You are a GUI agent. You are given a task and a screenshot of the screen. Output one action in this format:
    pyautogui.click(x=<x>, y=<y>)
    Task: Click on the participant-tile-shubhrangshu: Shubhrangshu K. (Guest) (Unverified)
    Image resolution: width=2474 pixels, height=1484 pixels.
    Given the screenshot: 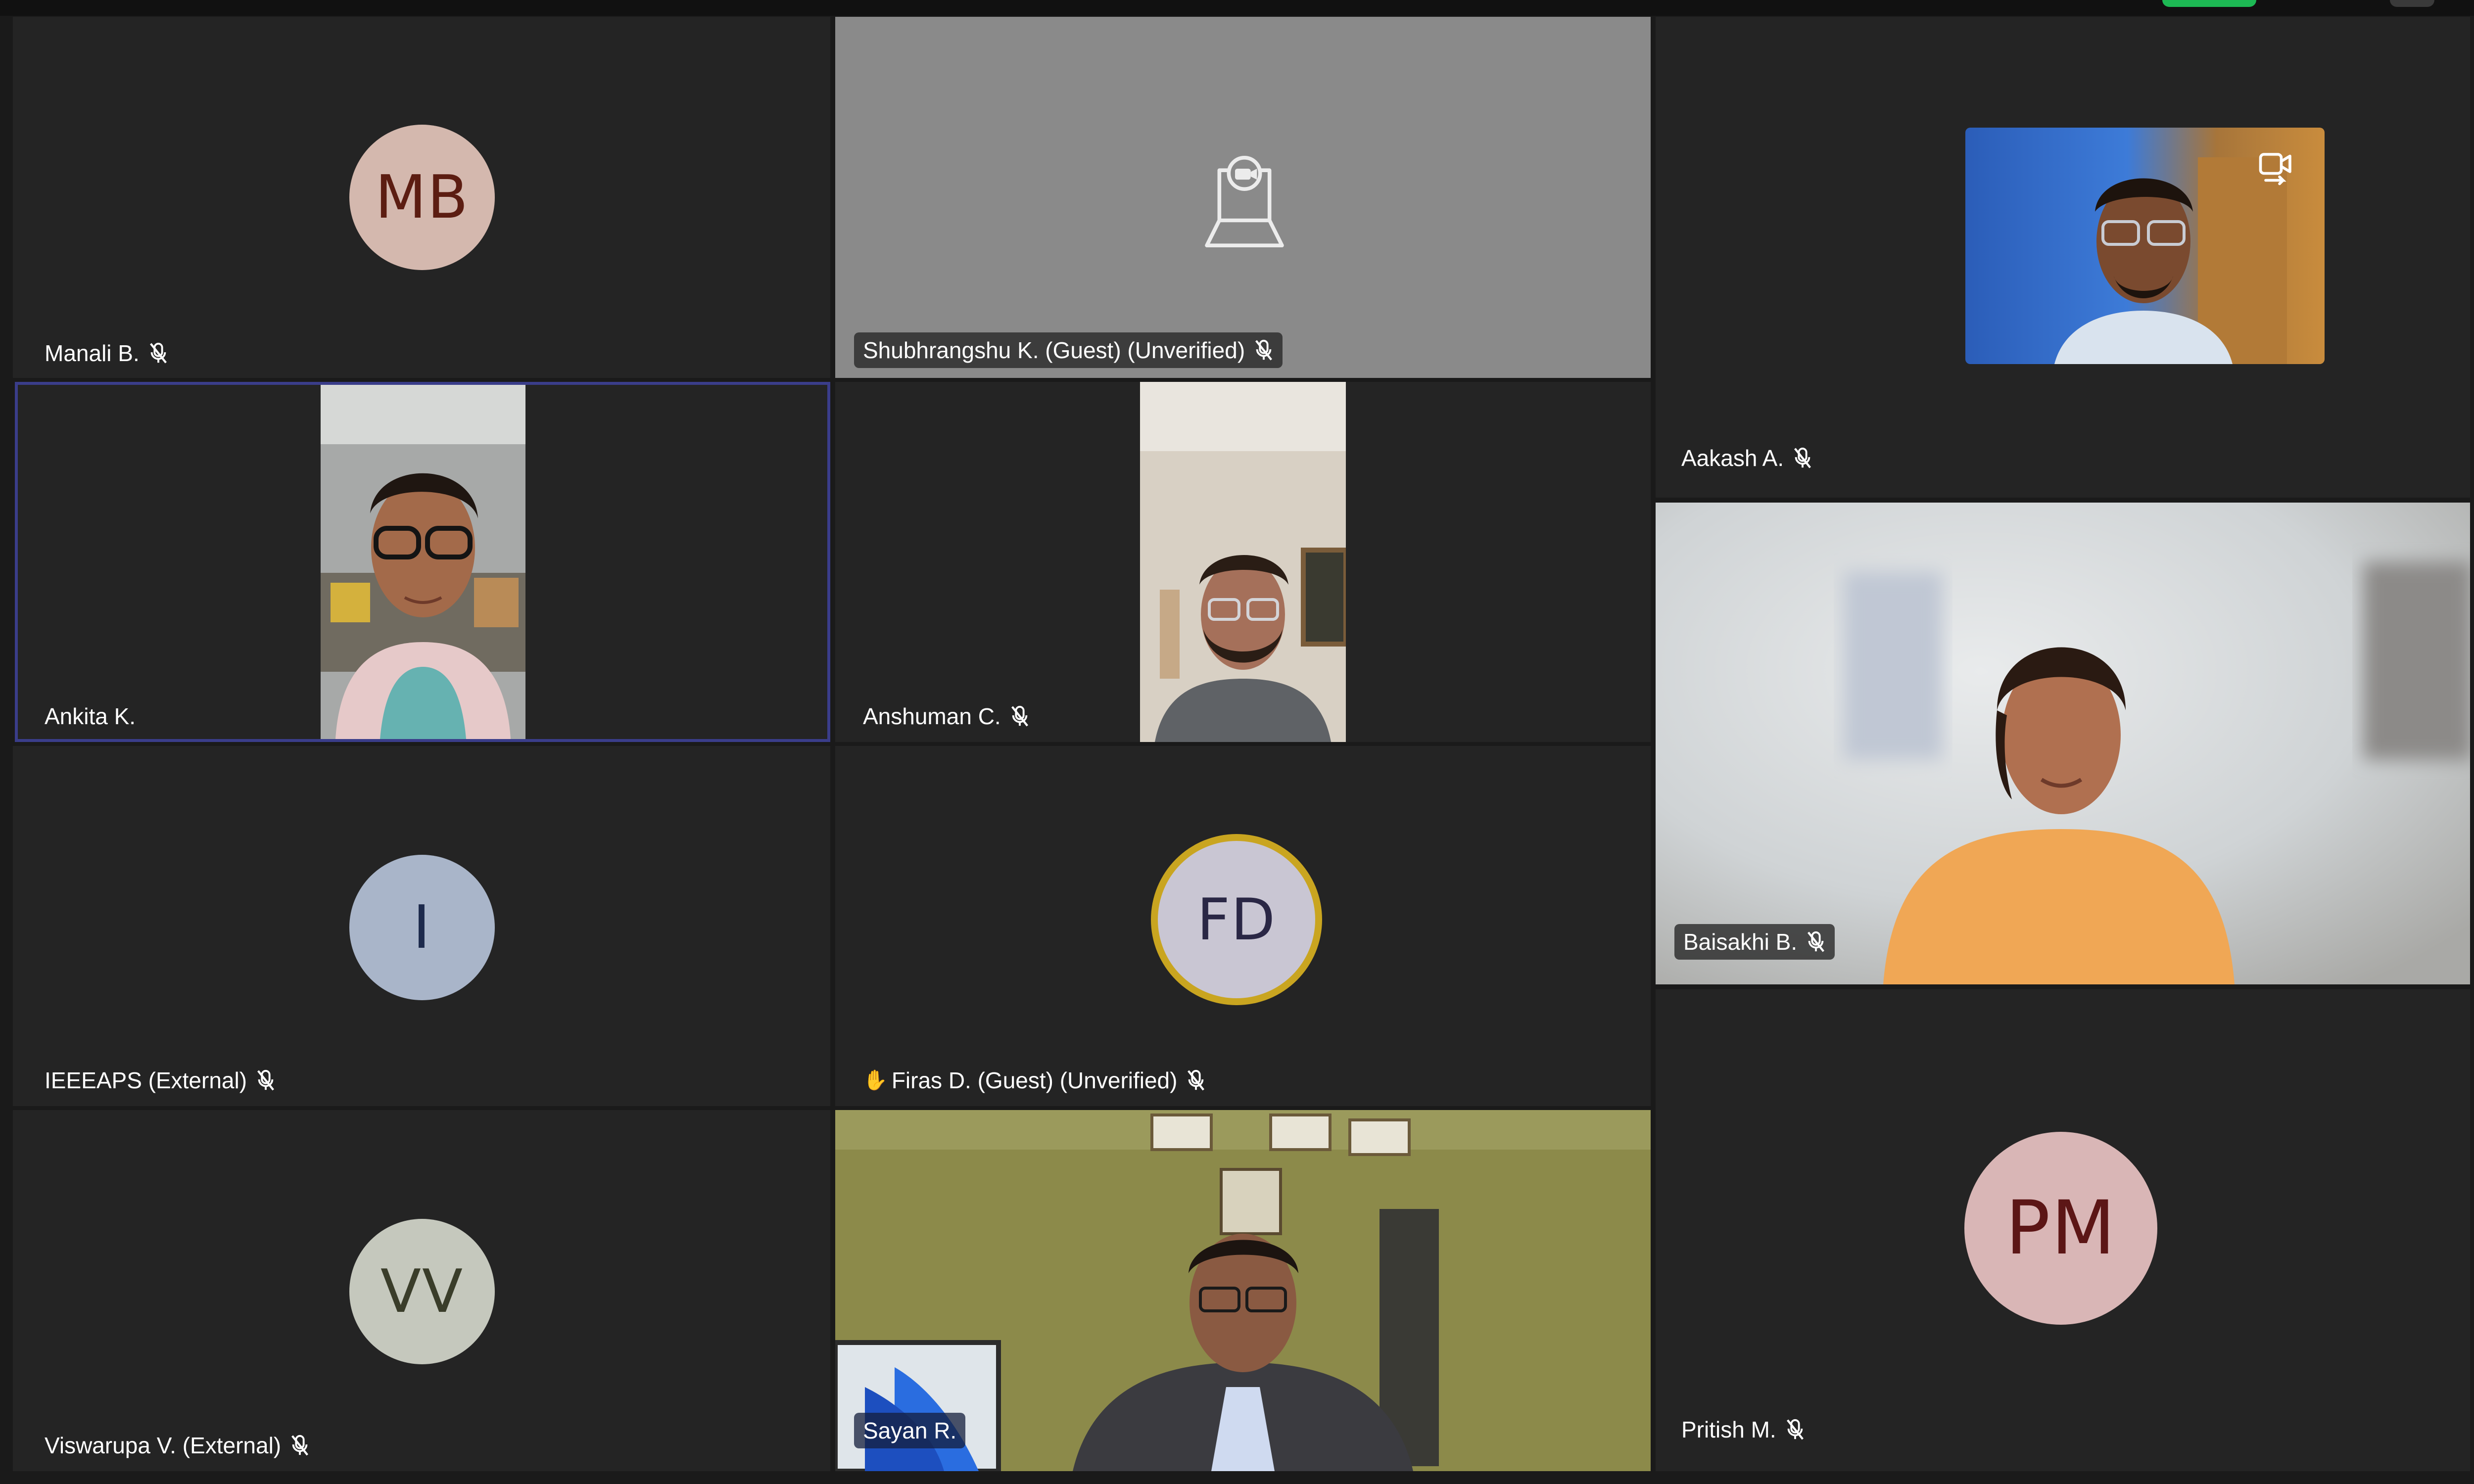 What is the action you would take?
    pyautogui.click(x=1243, y=197)
    